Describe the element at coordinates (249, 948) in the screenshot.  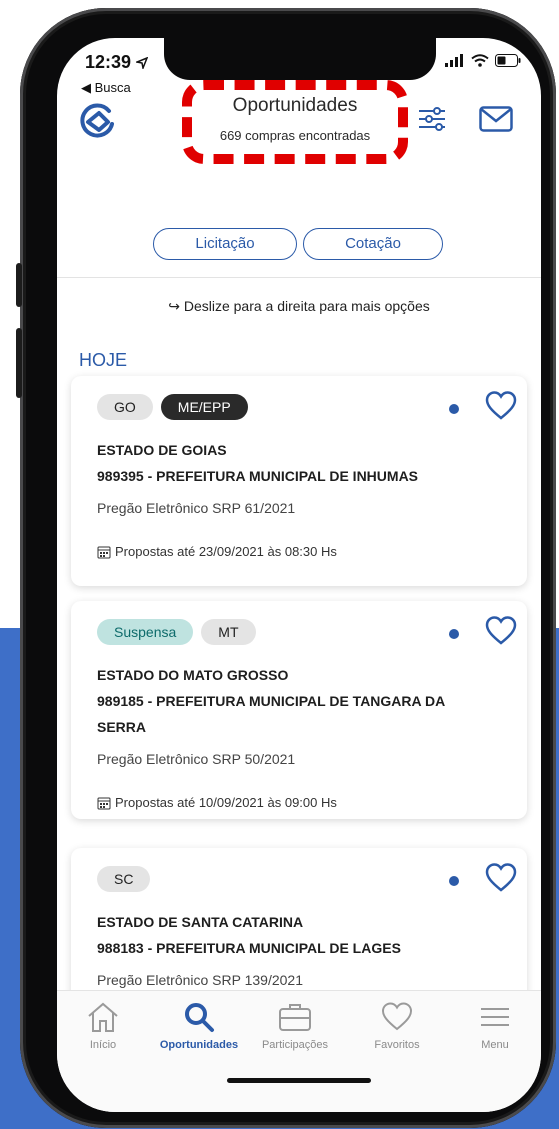
I see `card-org: 988183 - PREFEITURA MUNICIPAL DE LAGES` at that location.